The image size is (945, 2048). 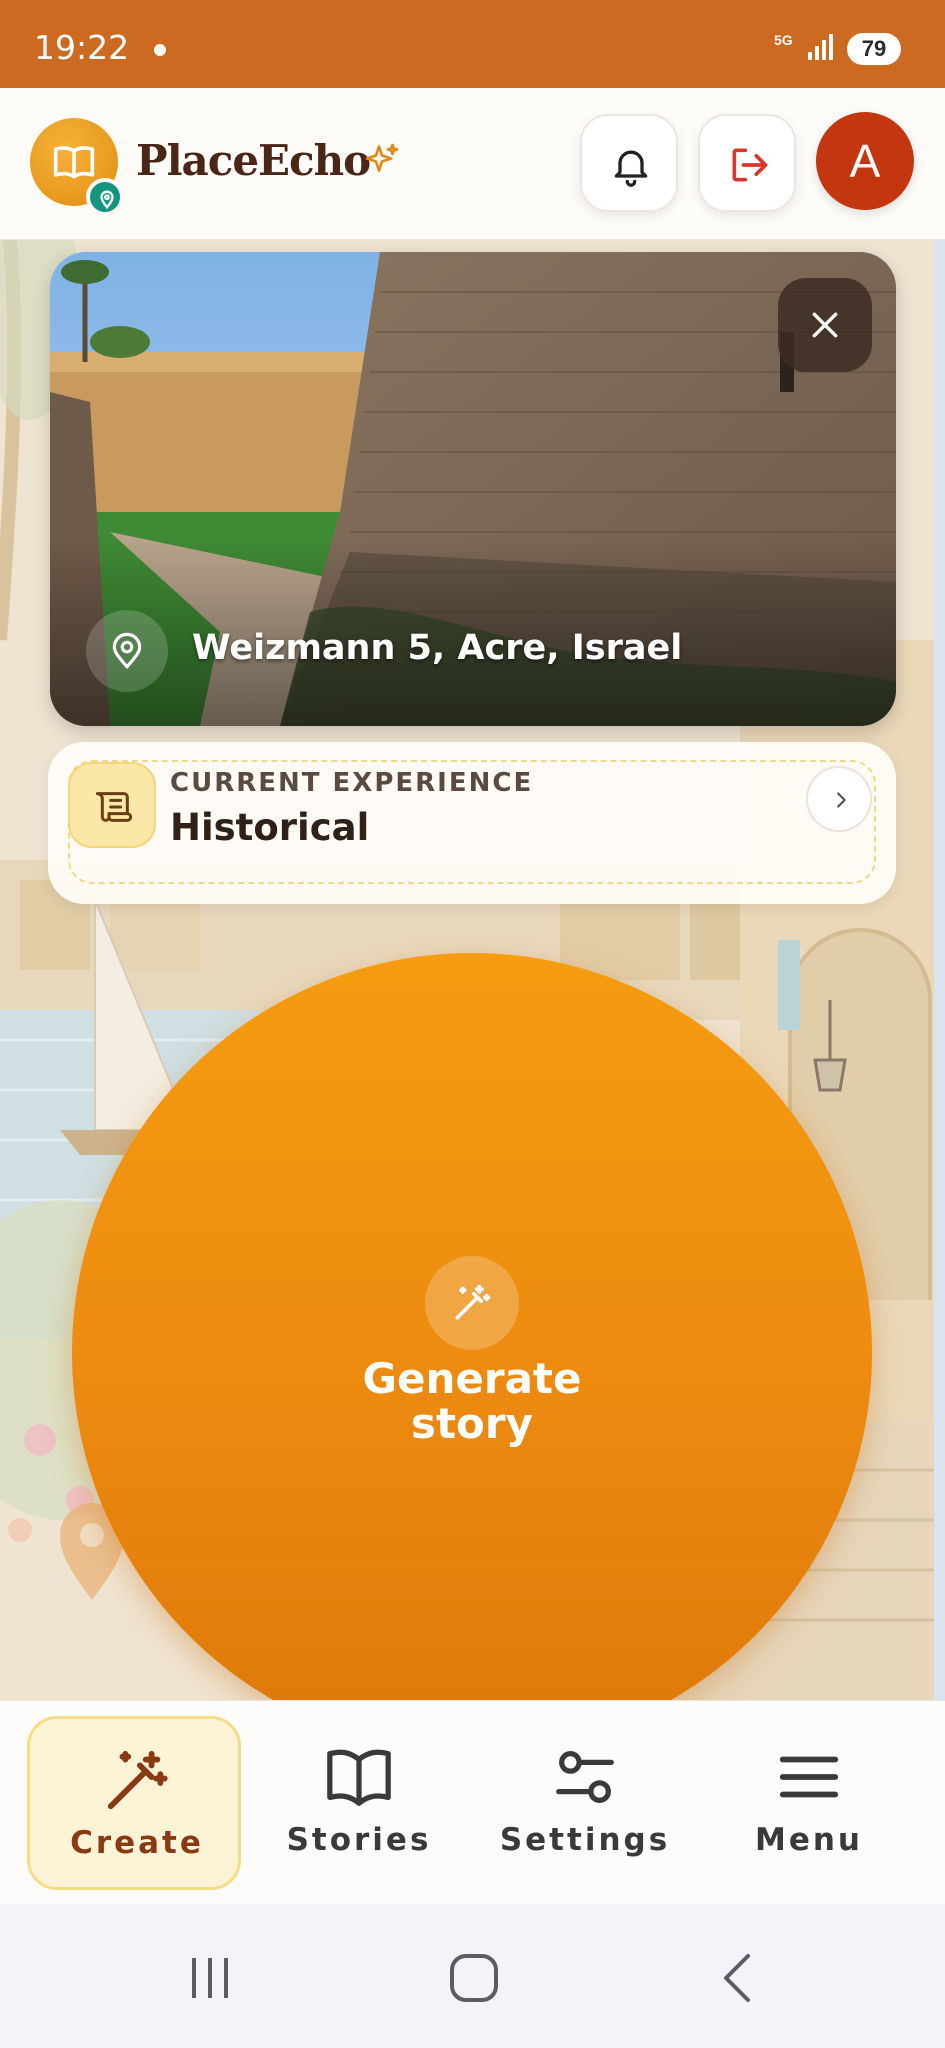 I want to click on experience-value: Historical, so click(x=270, y=827).